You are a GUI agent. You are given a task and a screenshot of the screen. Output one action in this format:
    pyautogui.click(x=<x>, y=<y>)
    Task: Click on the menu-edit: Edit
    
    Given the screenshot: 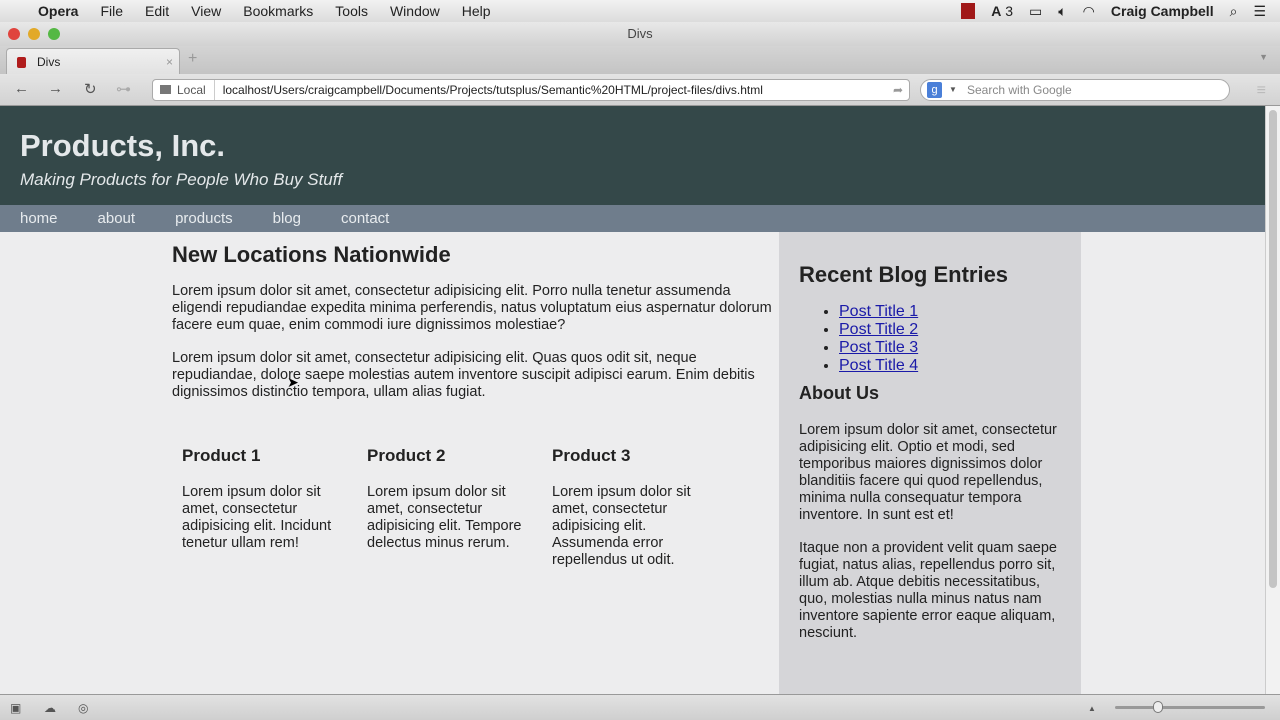 What is the action you would take?
    pyautogui.click(x=157, y=11)
    